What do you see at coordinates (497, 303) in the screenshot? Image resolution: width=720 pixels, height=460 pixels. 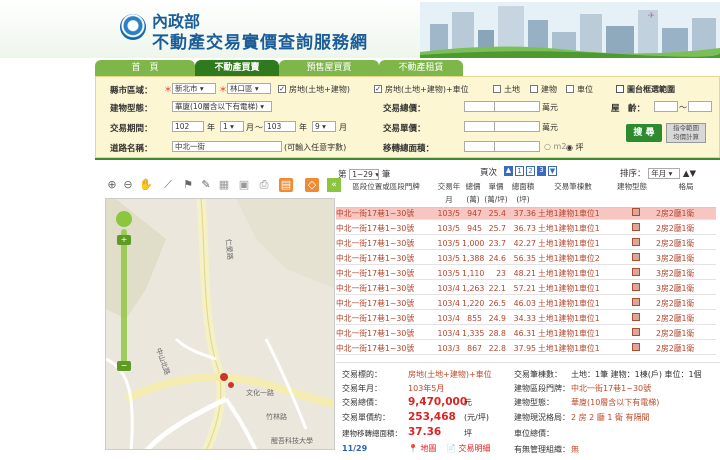 I see `cell-unit-price: 26.5` at bounding box center [497, 303].